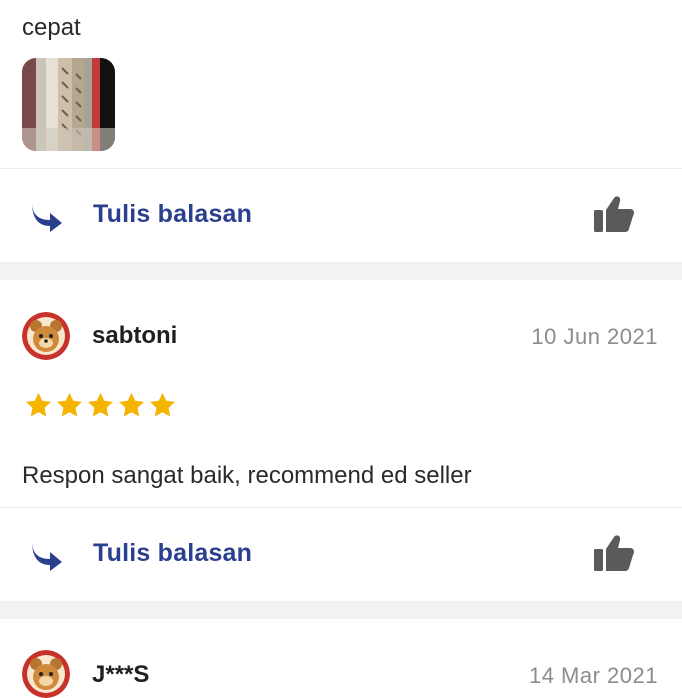 This screenshot has height=698, width=682. Describe the element at coordinates (593, 675) in the screenshot. I see `review-date: 14 Mar 2021` at that location.